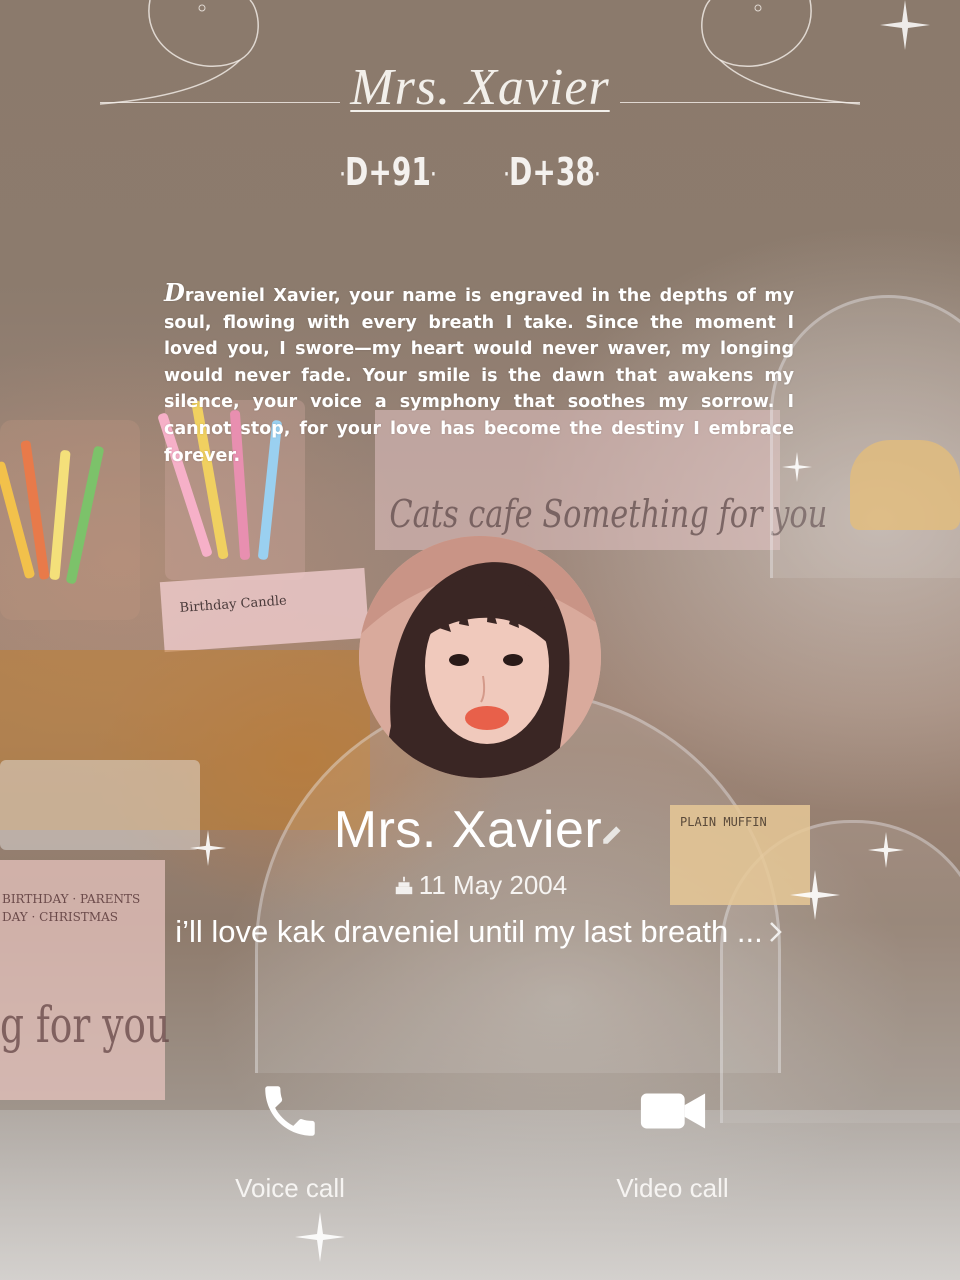 This screenshot has height=1280, width=960. I want to click on video-call-label: Video call, so click(672, 1188).